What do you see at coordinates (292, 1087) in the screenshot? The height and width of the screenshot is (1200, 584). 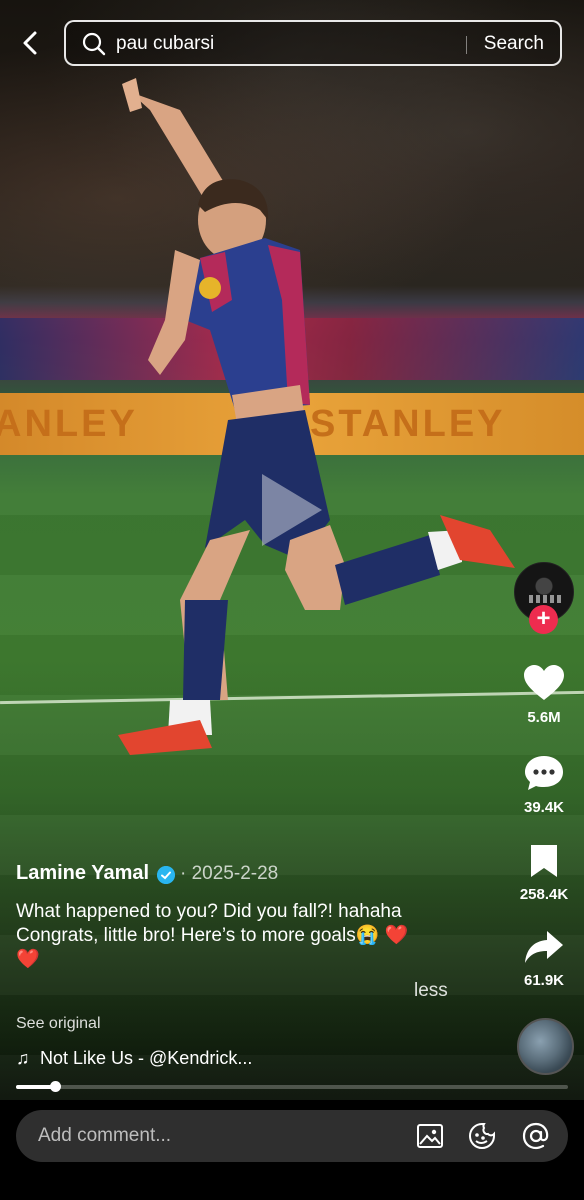 I see `progress-track` at bounding box center [292, 1087].